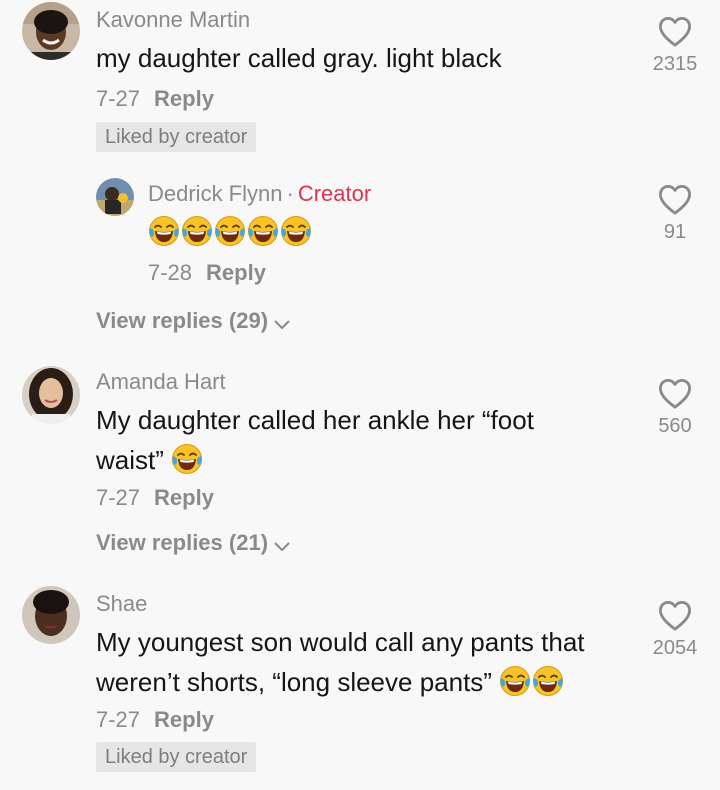 Image resolution: width=720 pixels, height=790 pixels. What do you see at coordinates (675, 648) in the screenshot?
I see `like-count: 2054` at bounding box center [675, 648].